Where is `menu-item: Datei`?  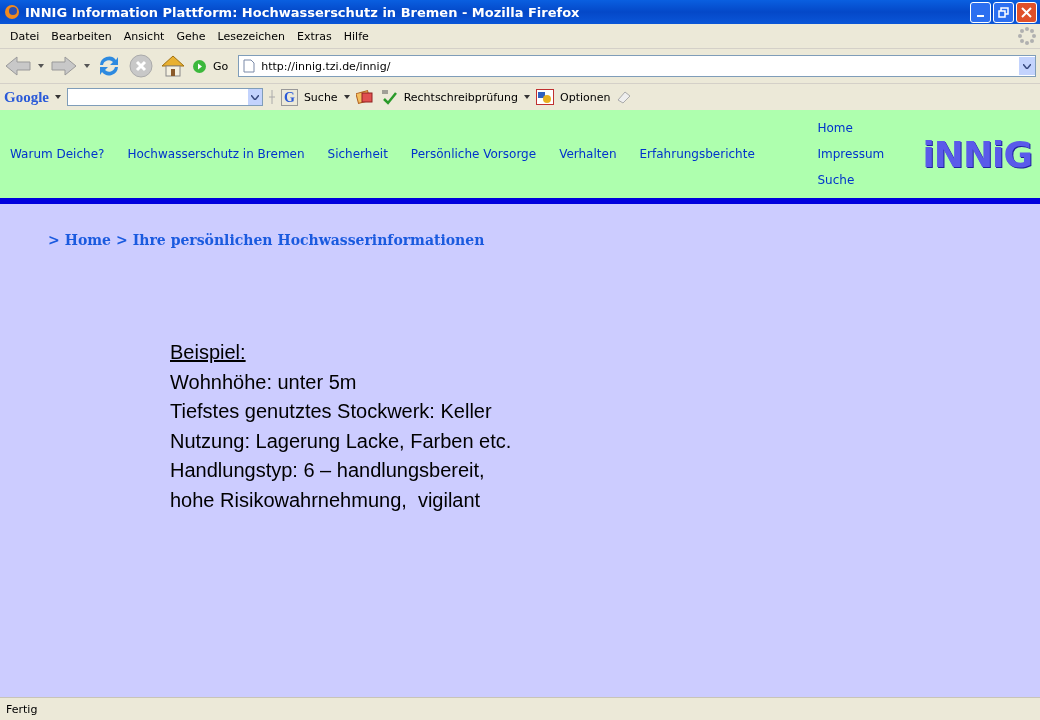 menu-item: Datei is located at coordinates (25, 36).